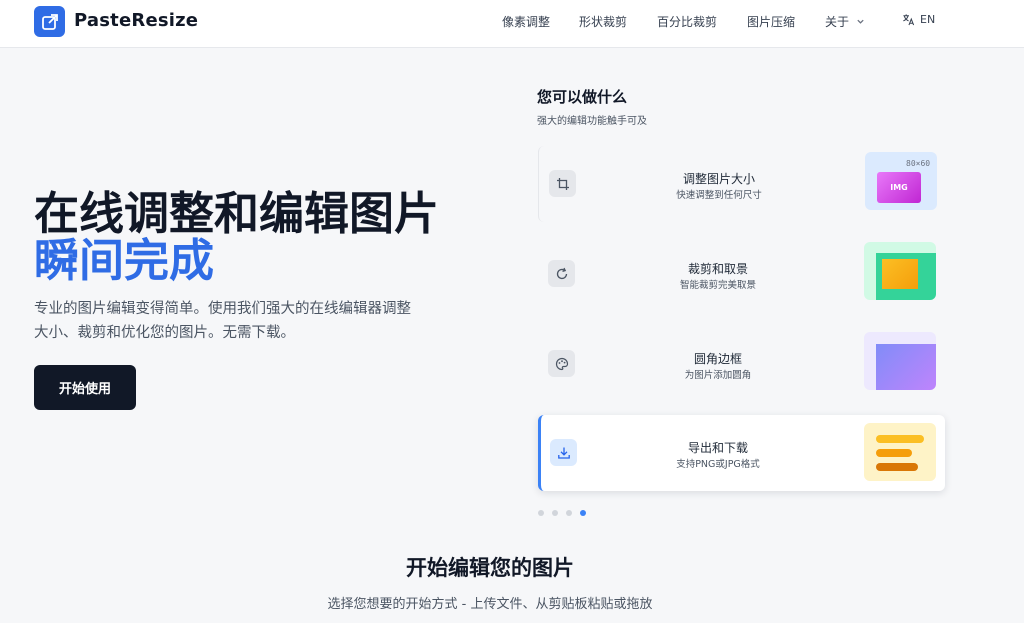 The width and height of the screenshot is (1024, 623). Describe the element at coordinates (718, 375) in the screenshot. I see `feature-subtitle: 为图片添加圆角` at that location.